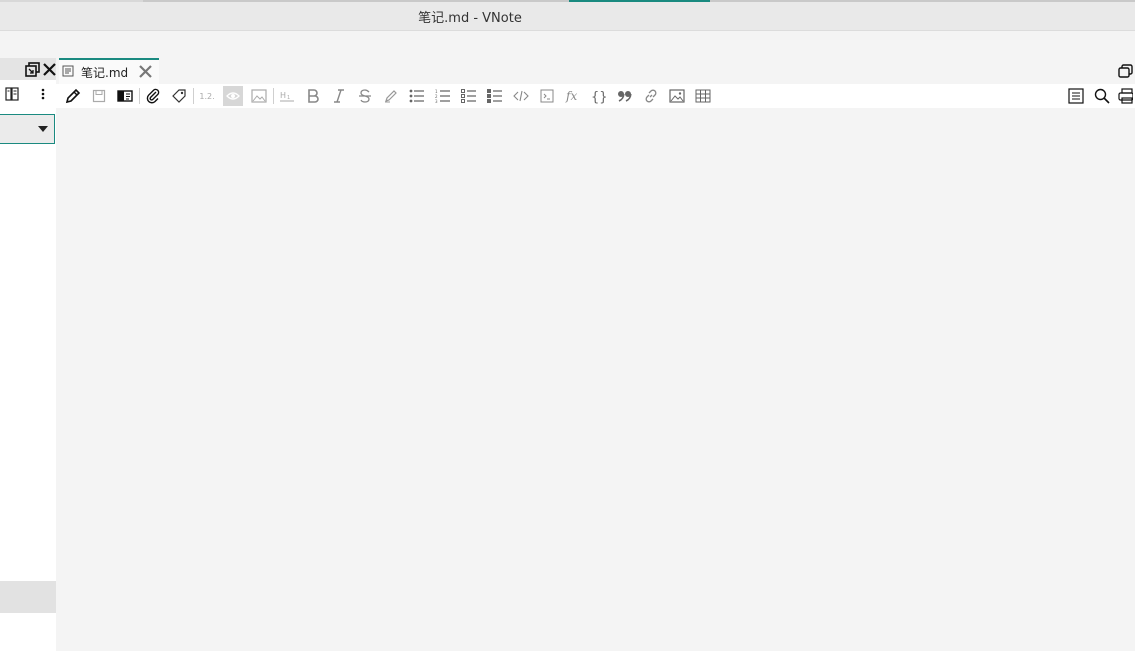  What do you see at coordinates (436, 101) in the screenshot?
I see `svg-text: 3` at bounding box center [436, 101].